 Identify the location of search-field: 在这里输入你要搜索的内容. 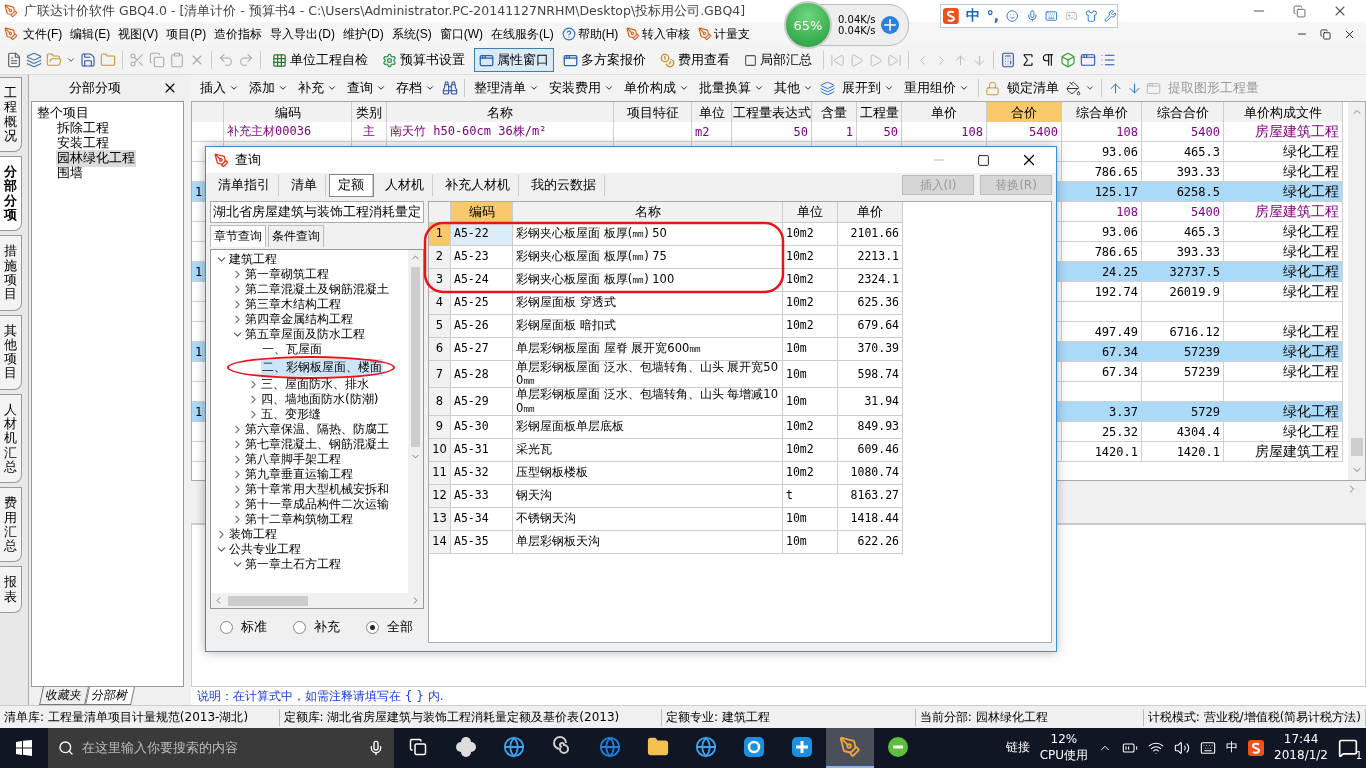
(221, 748).